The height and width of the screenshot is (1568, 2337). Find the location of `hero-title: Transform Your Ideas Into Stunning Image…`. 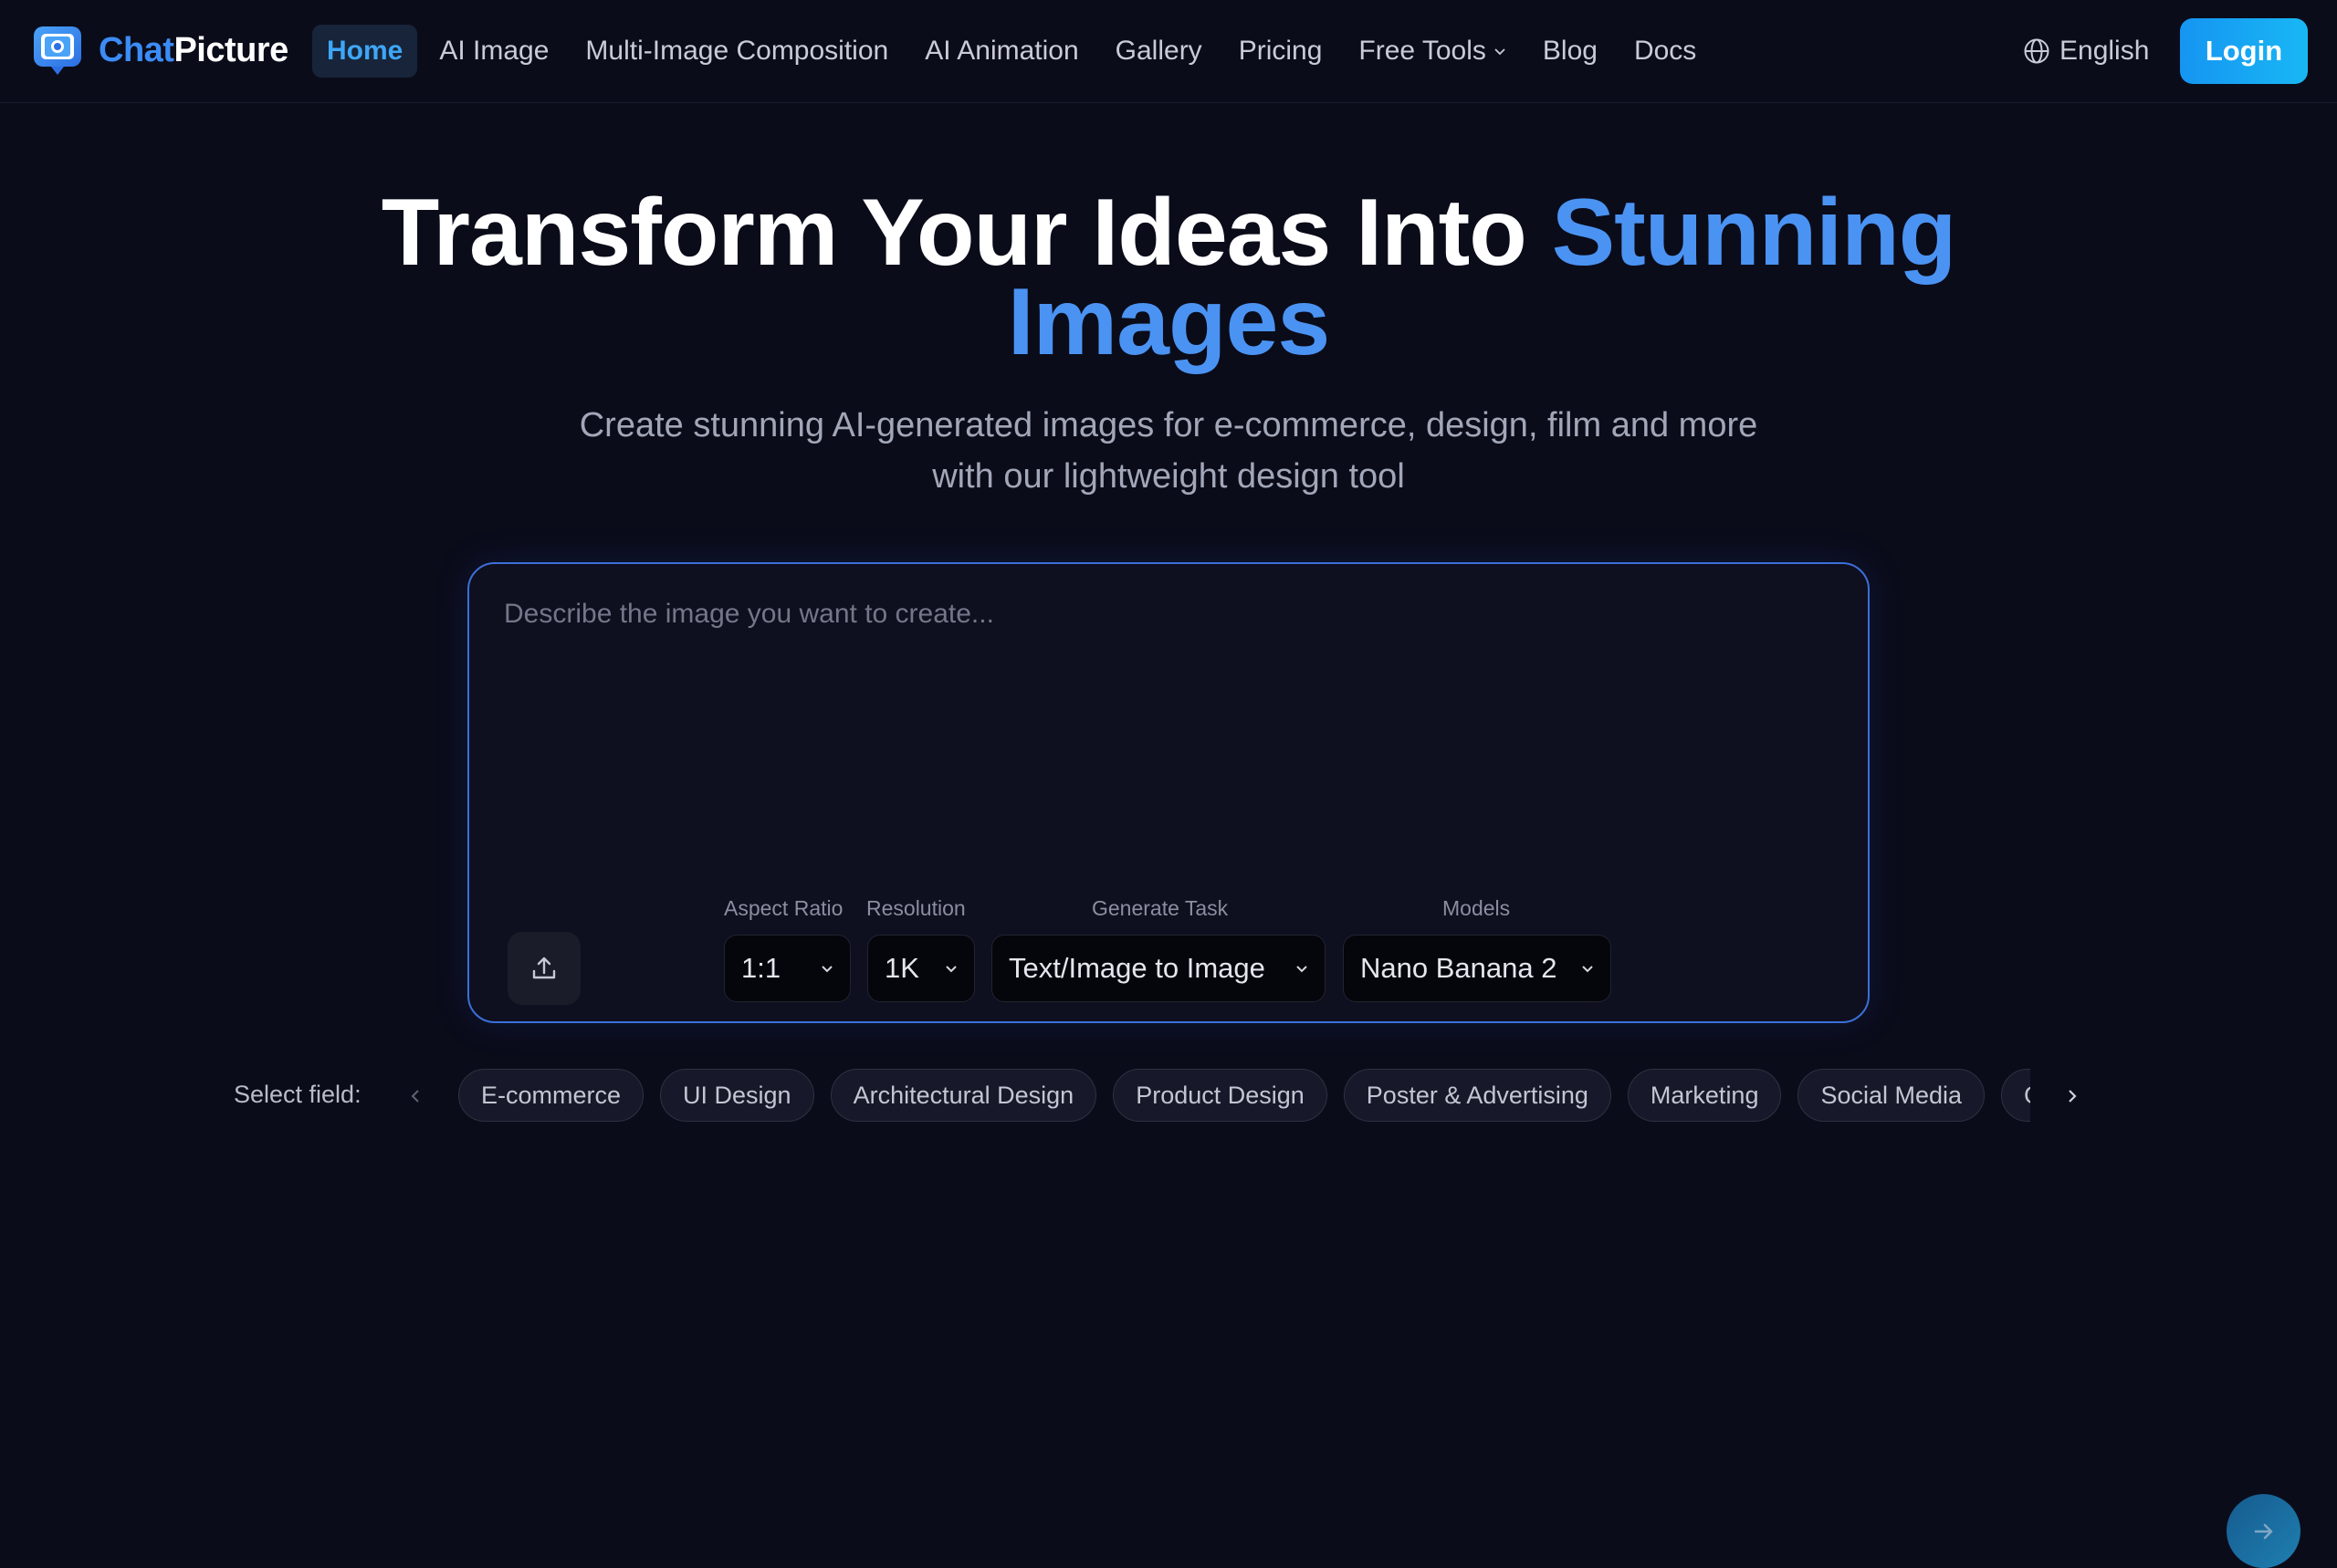

hero-title: Transform Your Ideas Into Stunning Image… is located at coordinates (1168, 277).